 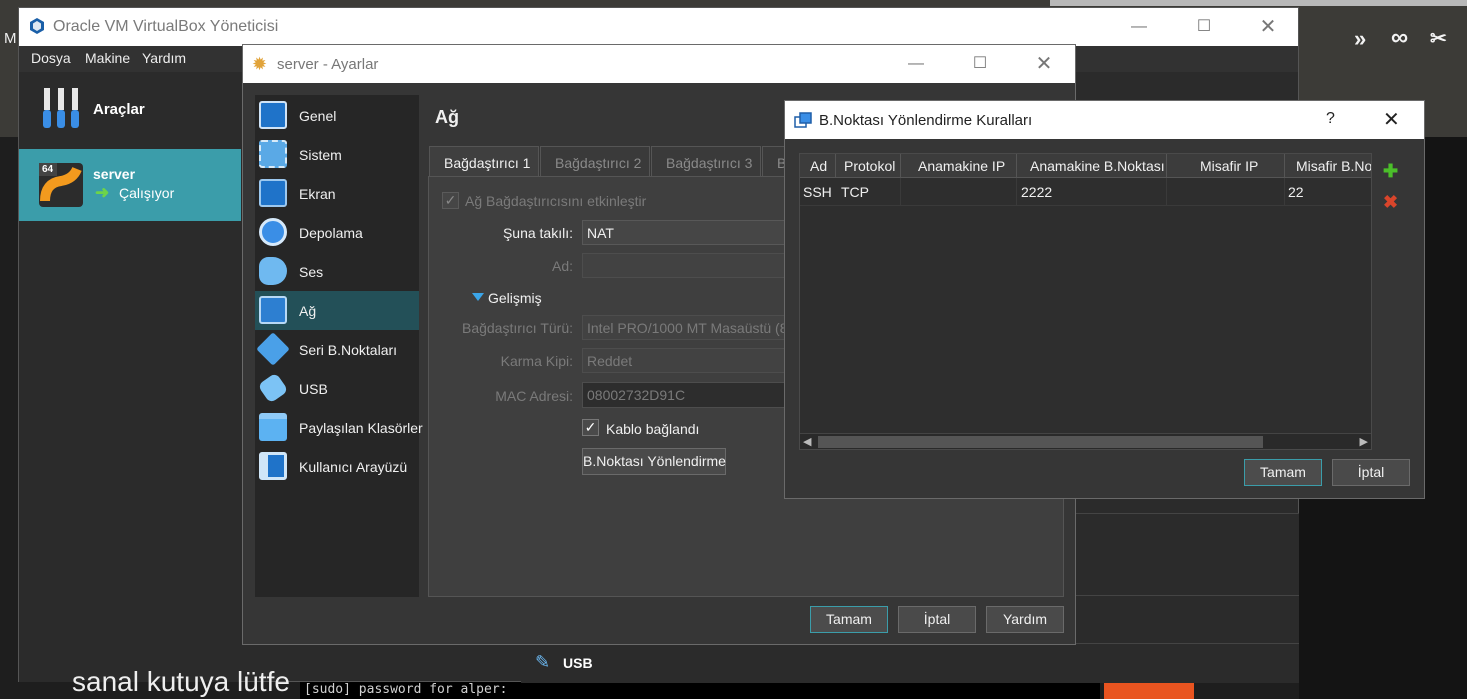 What do you see at coordinates (706, 161) in the screenshot?
I see `tab-adapter-3: Bağdaştırıcı 3` at bounding box center [706, 161].